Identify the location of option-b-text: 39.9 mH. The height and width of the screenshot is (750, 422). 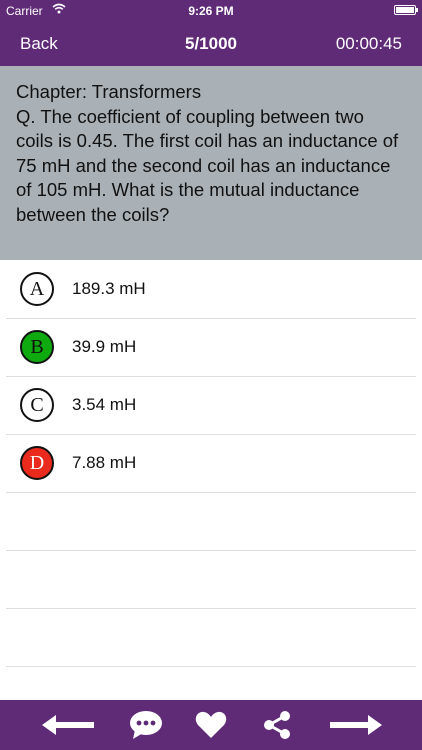
(104, 346).